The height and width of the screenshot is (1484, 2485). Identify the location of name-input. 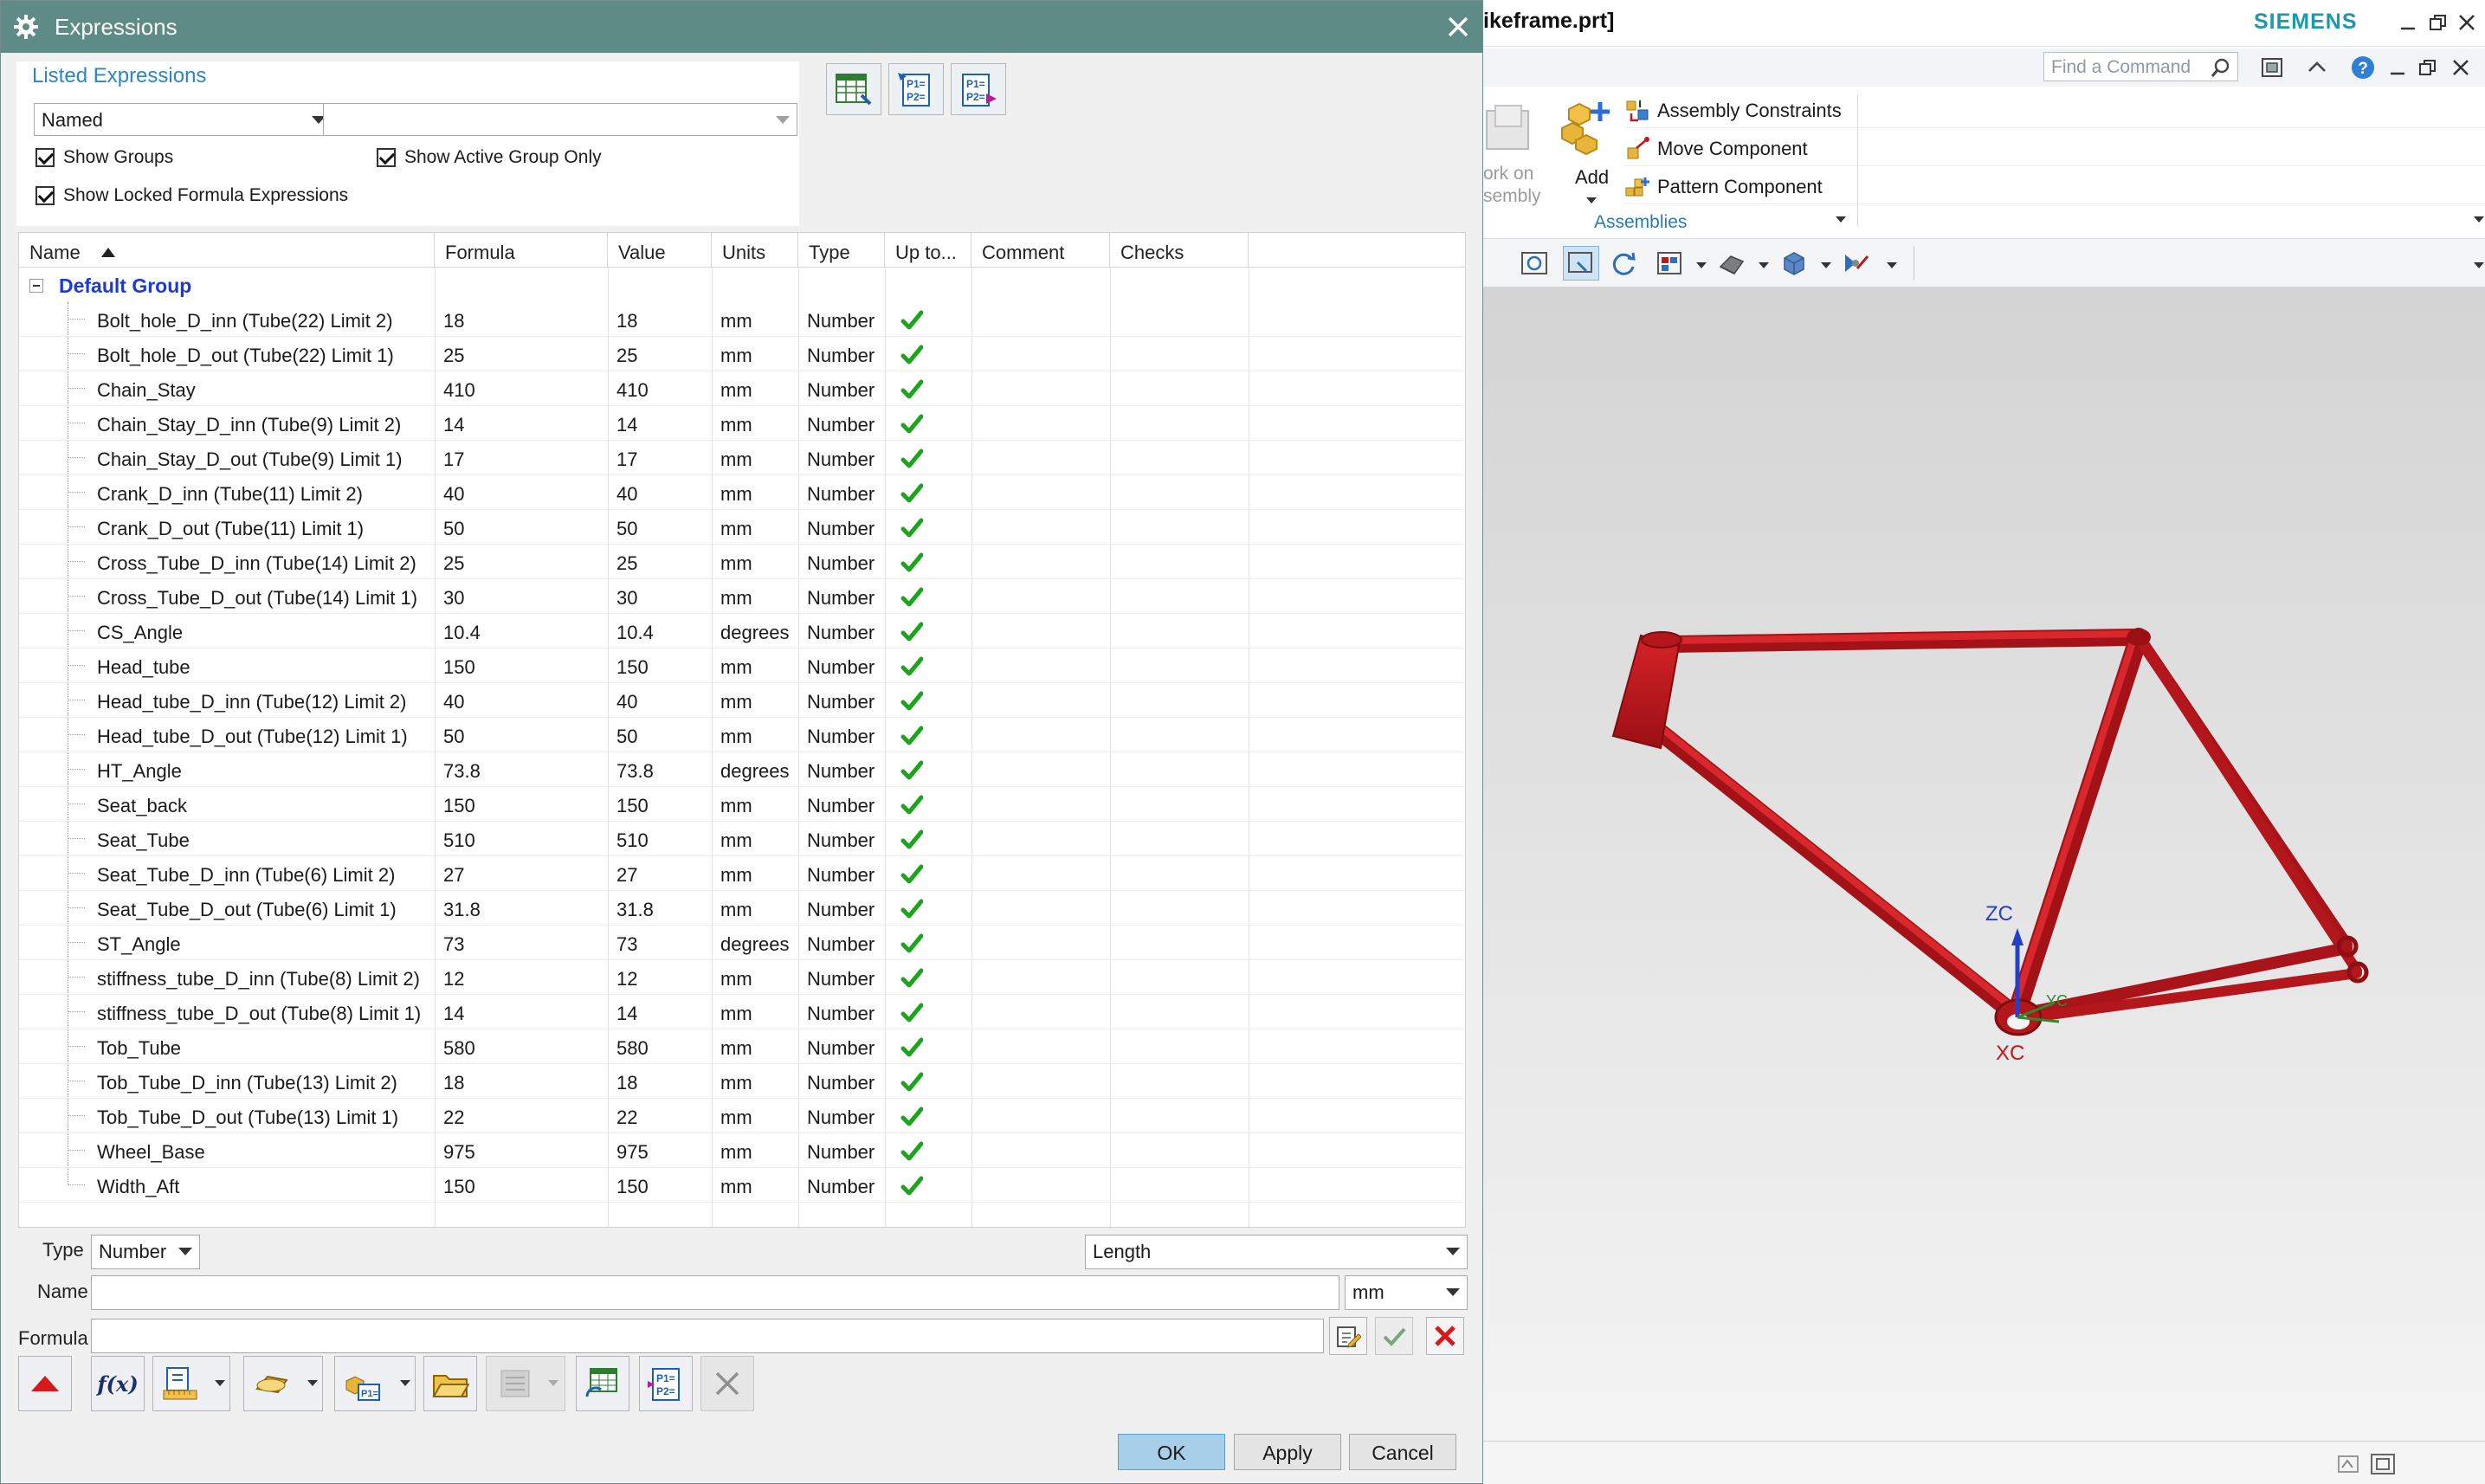
(715, 1292).